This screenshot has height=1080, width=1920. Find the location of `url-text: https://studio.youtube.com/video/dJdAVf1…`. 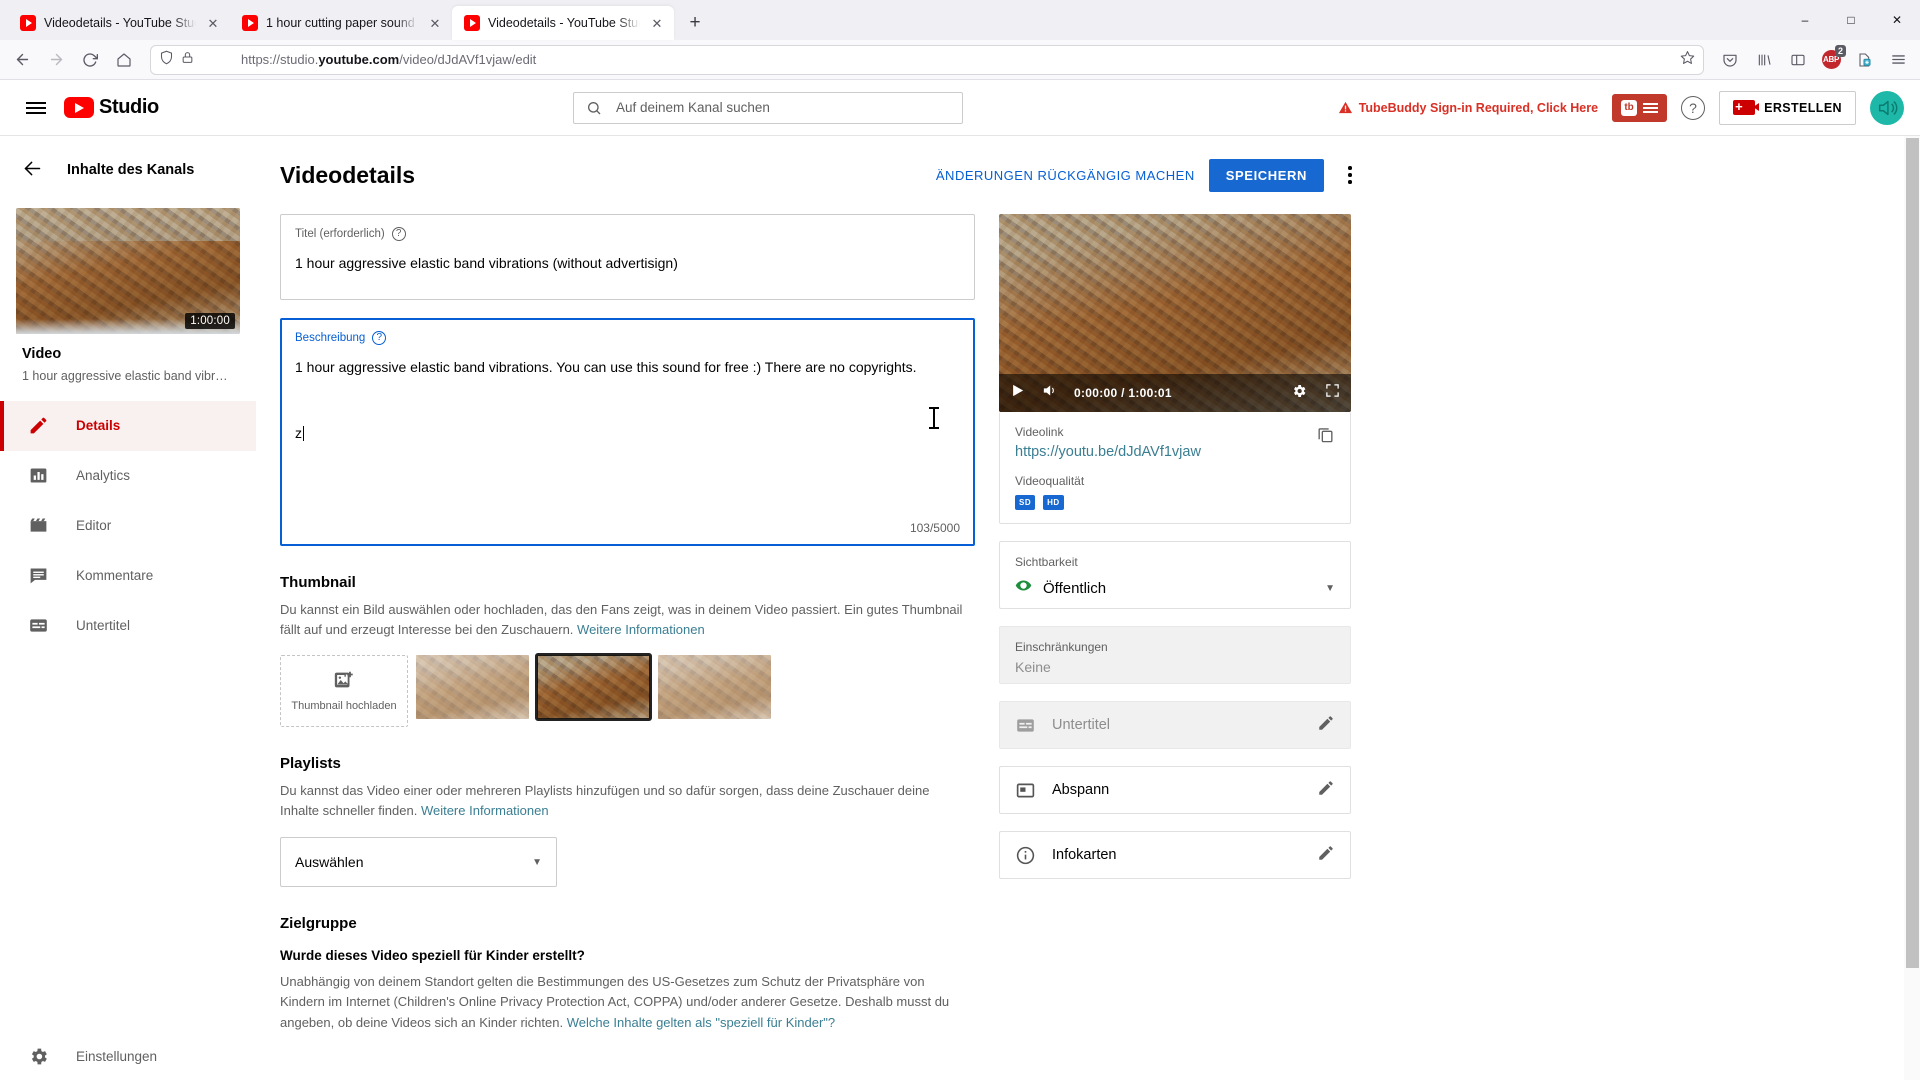

url-text: https://studio.youtube.com/video/dJdAVf1… is located at coordinates (937, 59).